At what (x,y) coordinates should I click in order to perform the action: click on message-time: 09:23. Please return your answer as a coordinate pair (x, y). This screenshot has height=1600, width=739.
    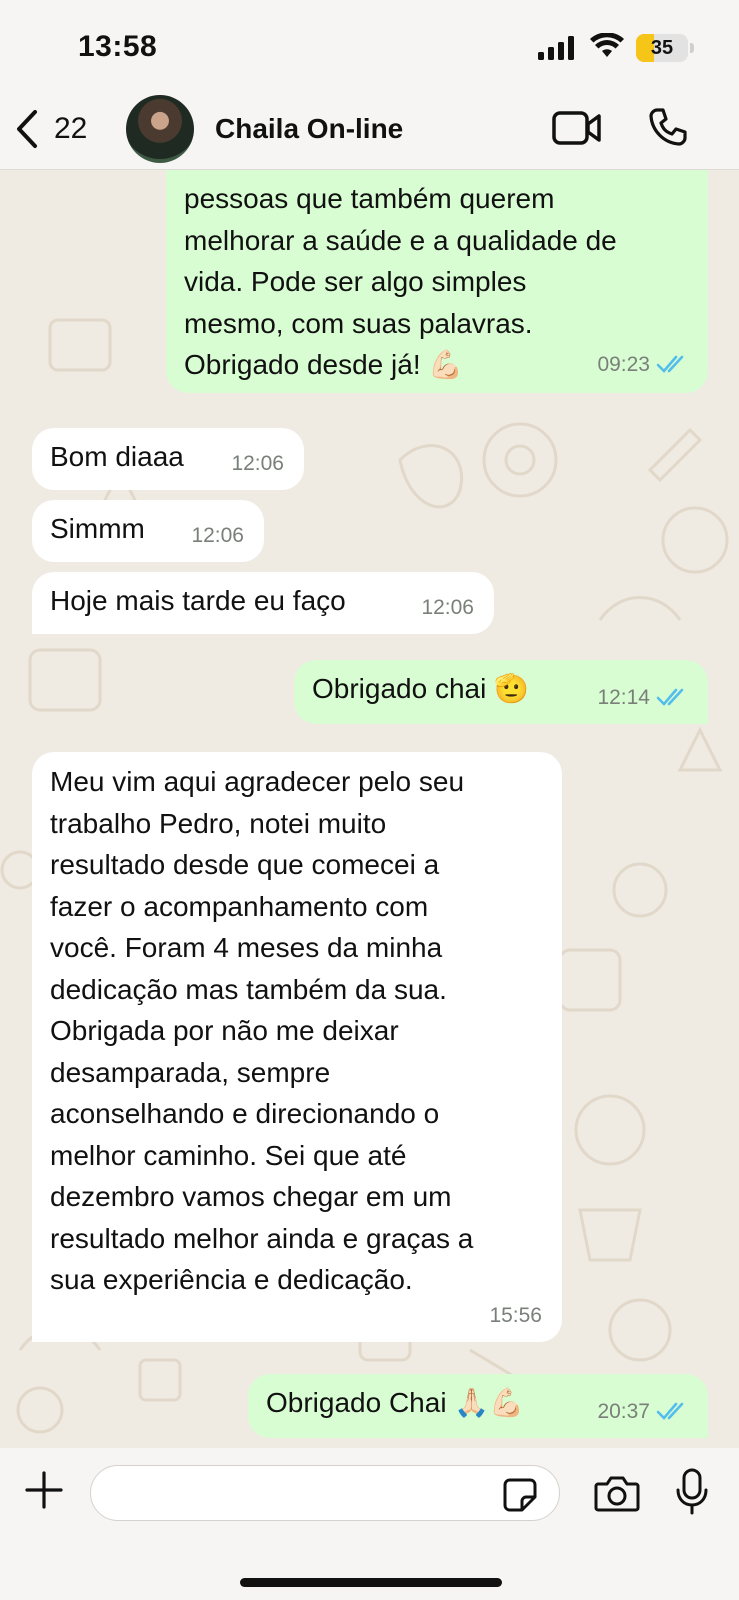
    Looking at the image, I should click on (623, 364).